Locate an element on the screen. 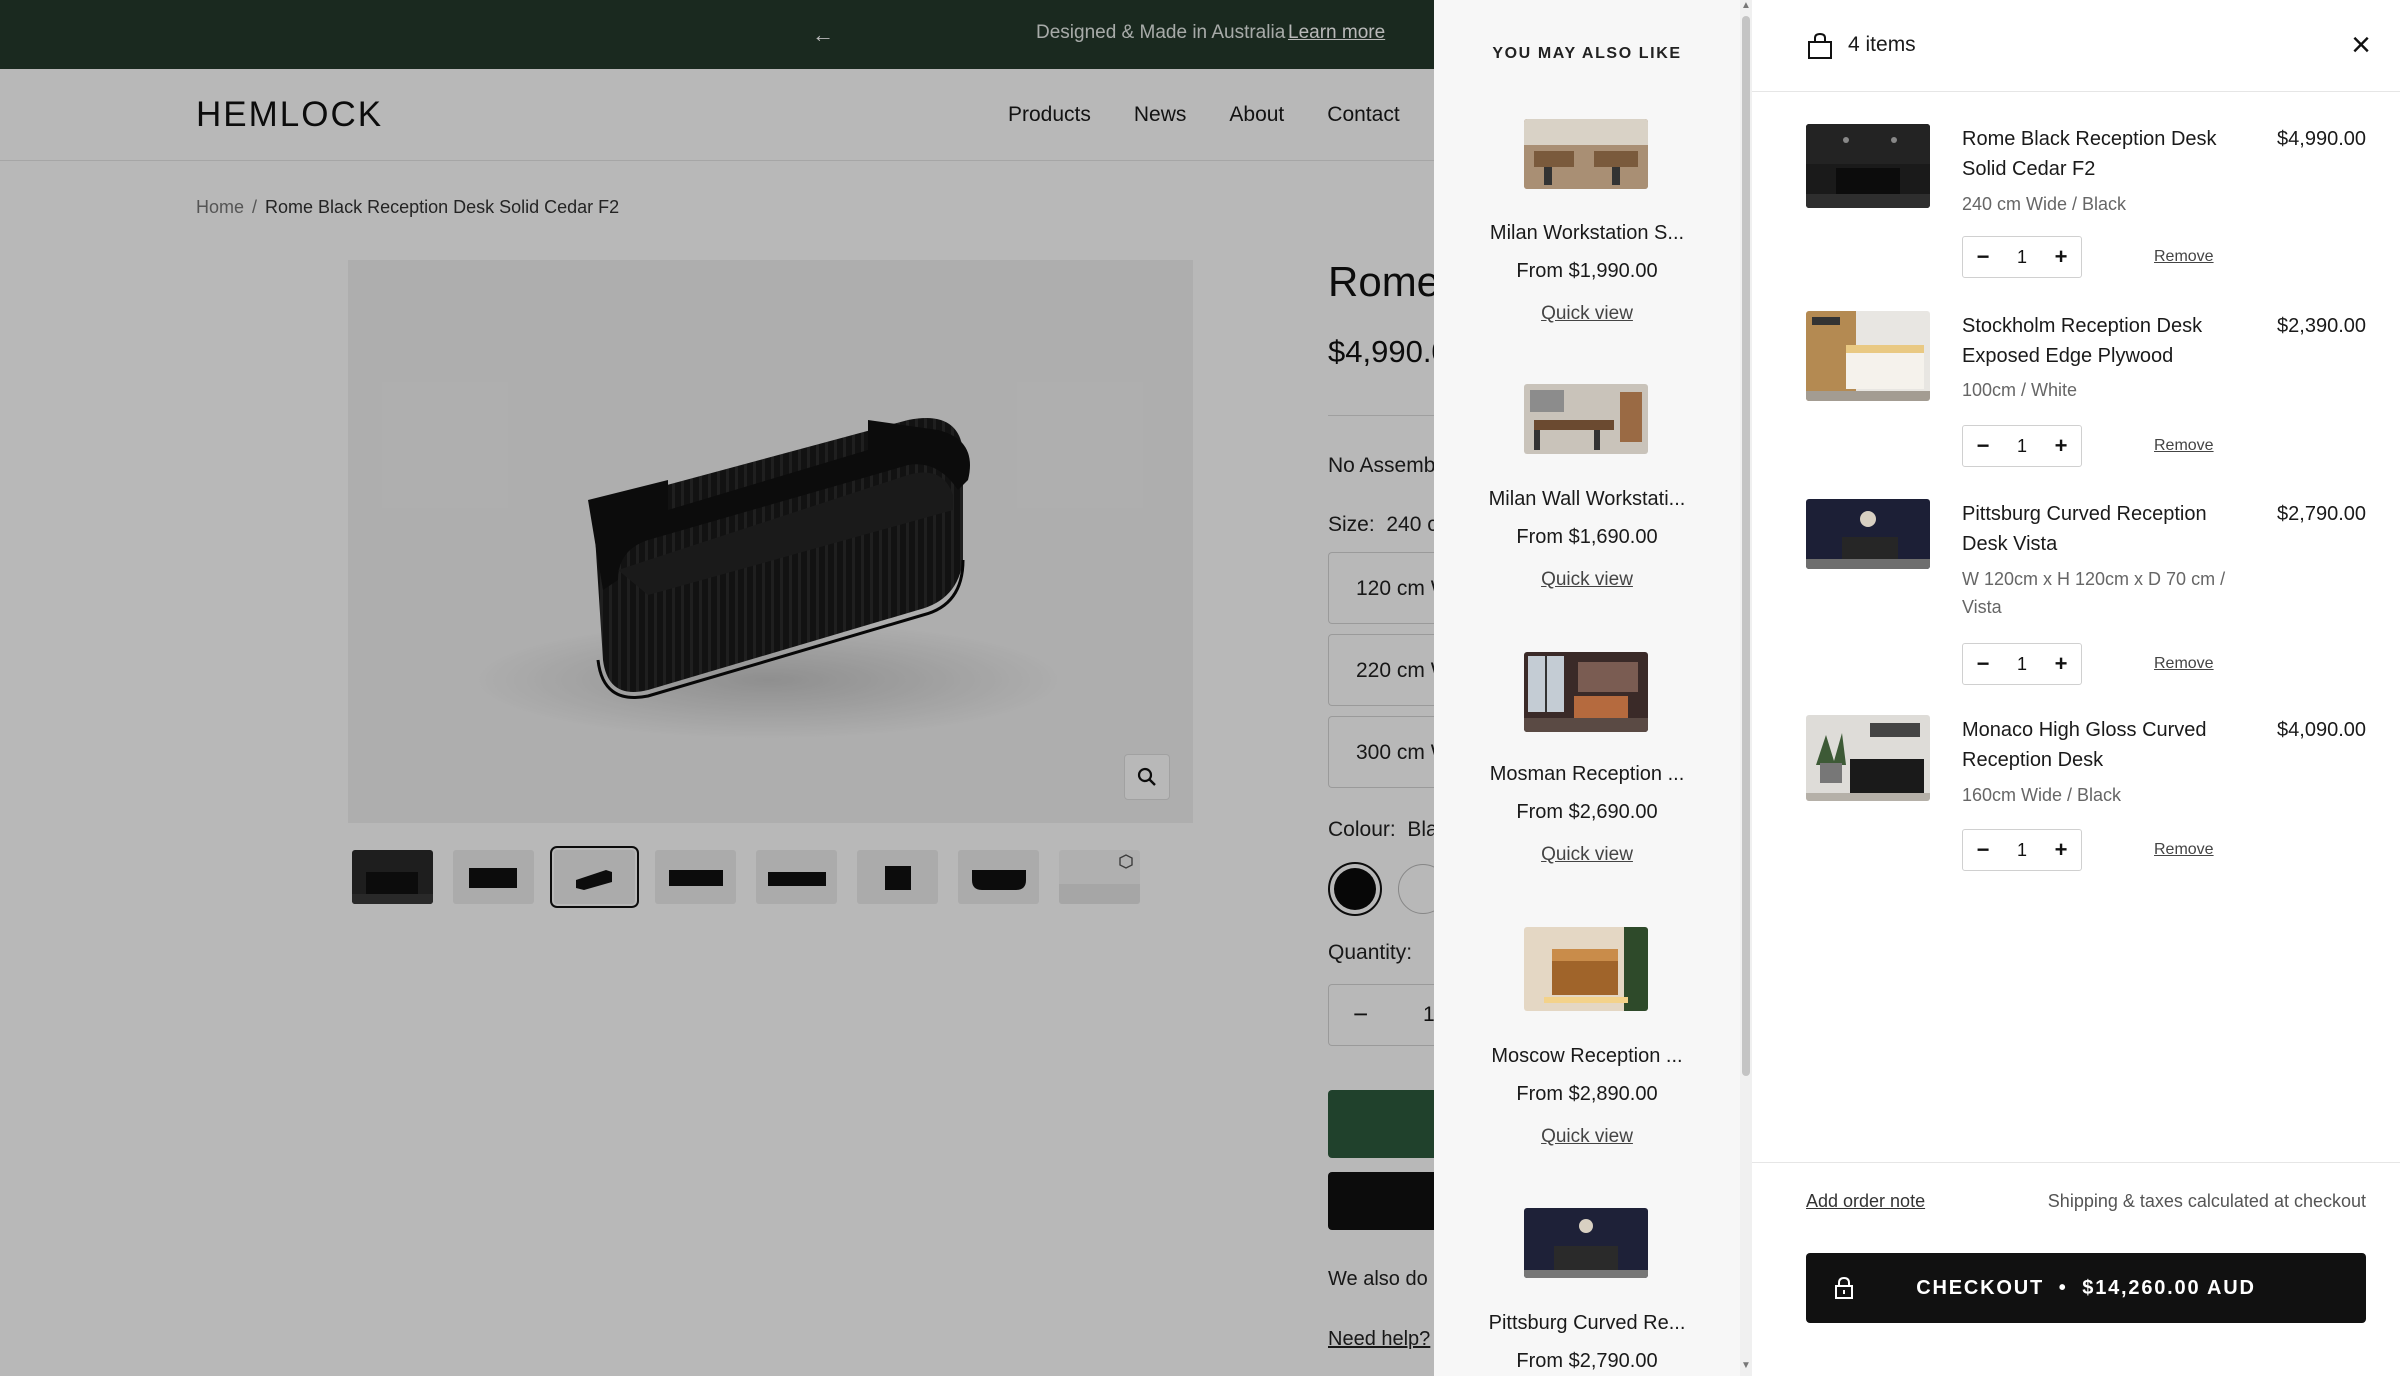  cart-item-price: $2,790.00 is located at coordinates (2321, 514).